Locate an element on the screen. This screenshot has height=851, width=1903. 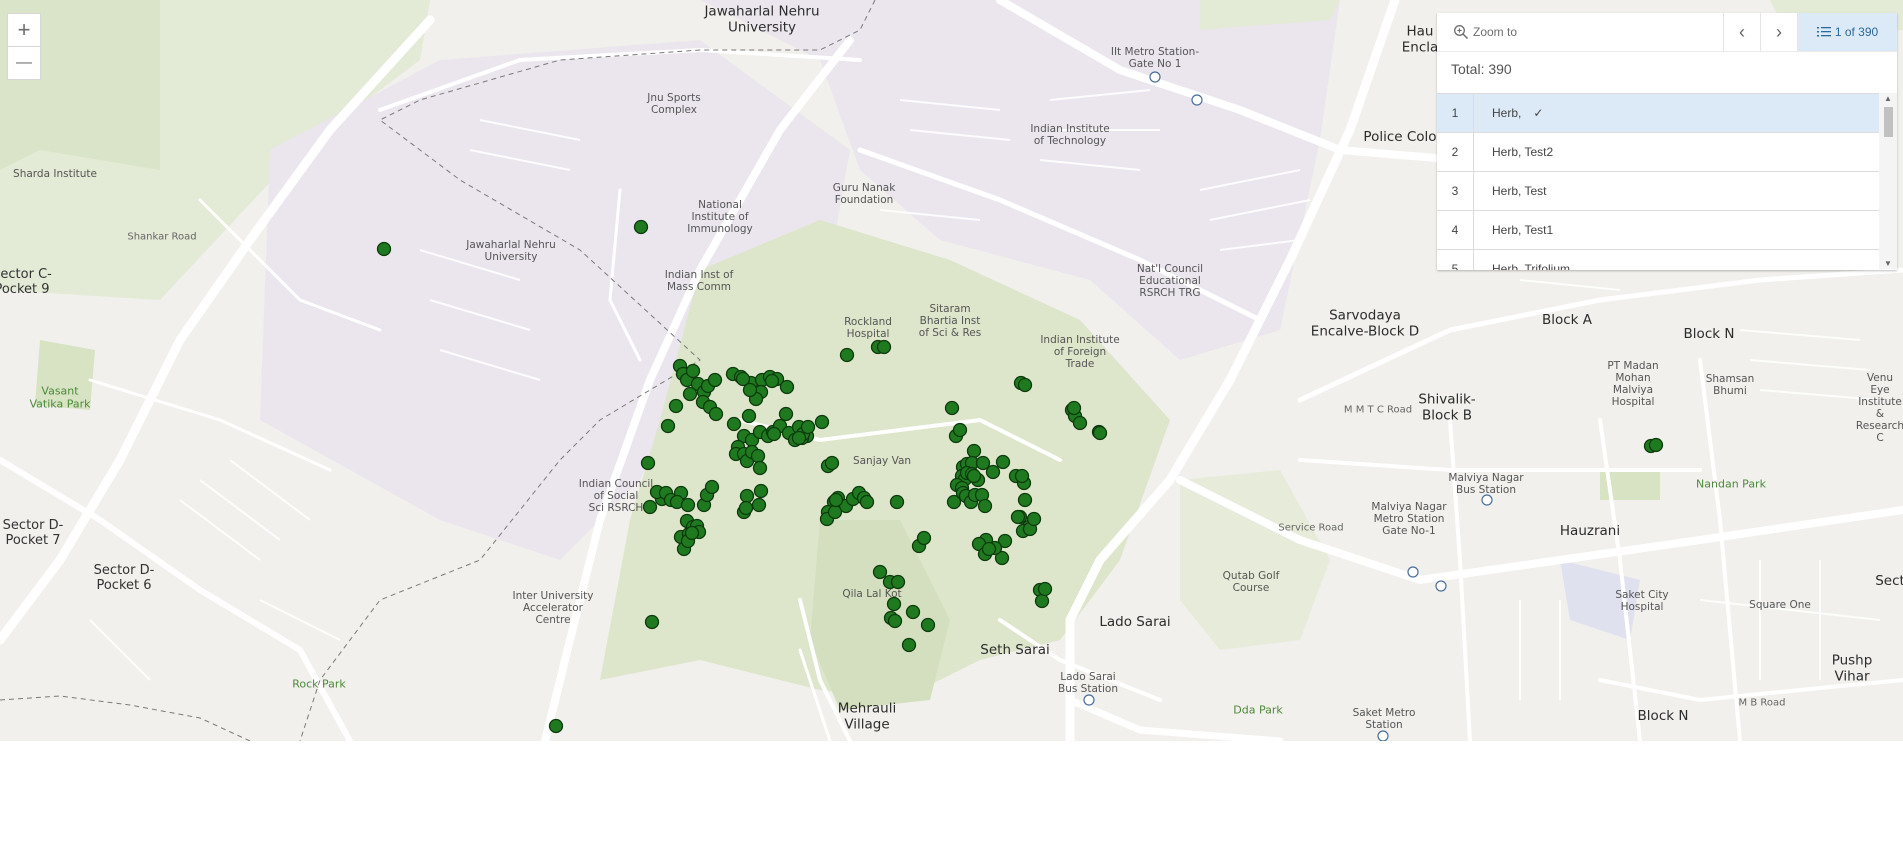
list-icon is located at coordinates (1823, 32).